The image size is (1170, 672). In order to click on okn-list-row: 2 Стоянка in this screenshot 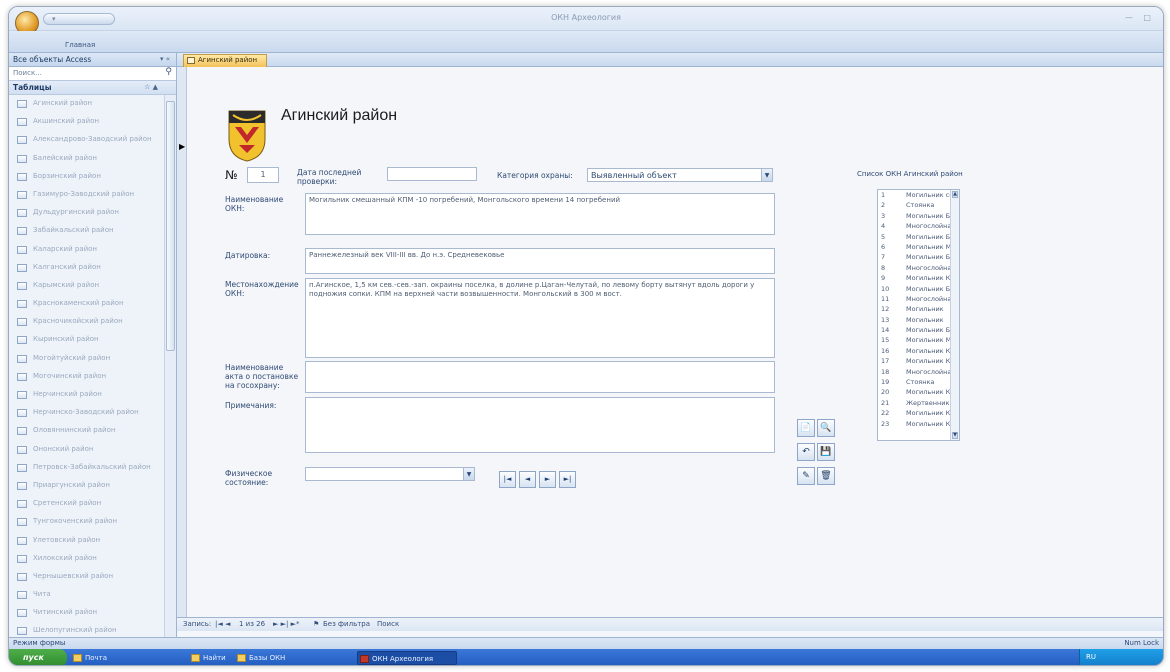, I will do `click(918, 205)`.